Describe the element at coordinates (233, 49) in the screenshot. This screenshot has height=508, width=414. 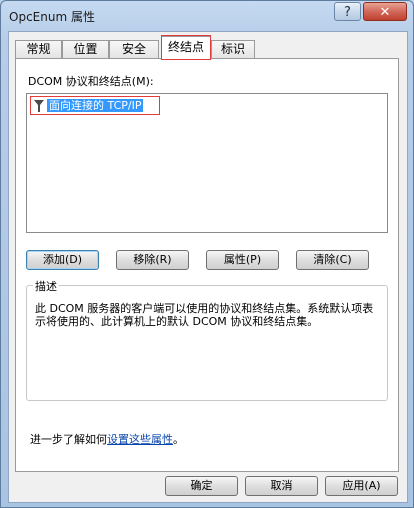
I see `tab-identity: 标识` at that location.